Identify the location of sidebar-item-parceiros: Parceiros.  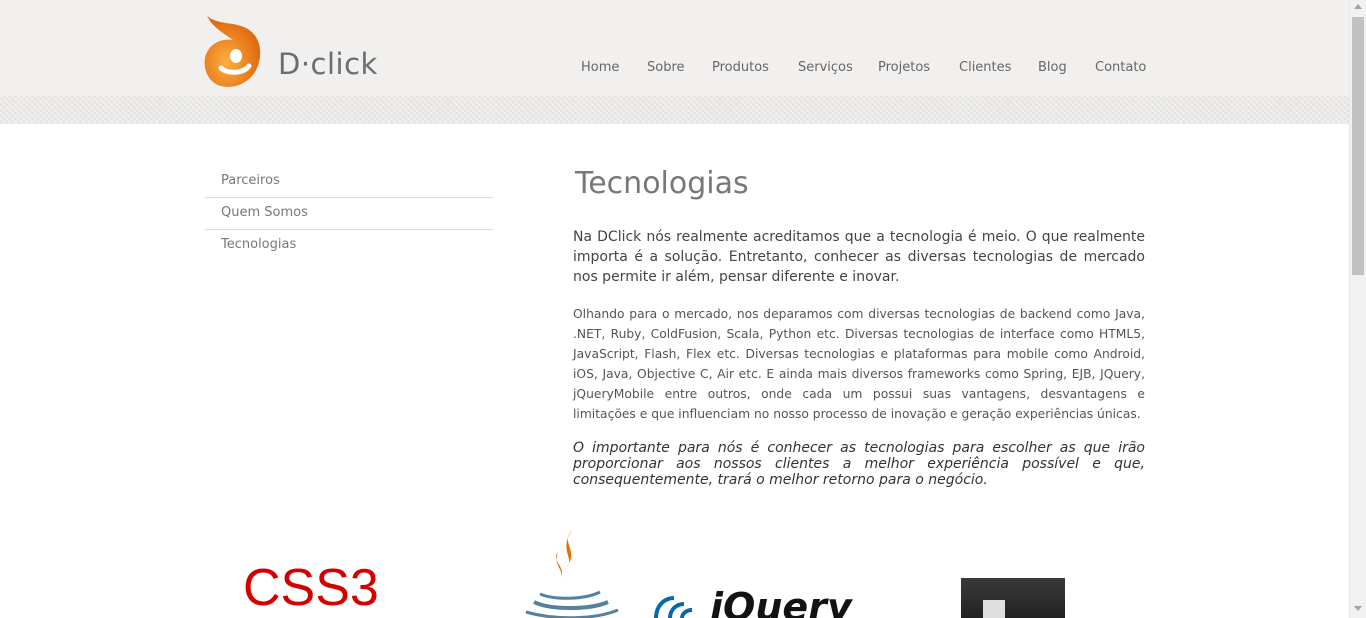
(349, 182).